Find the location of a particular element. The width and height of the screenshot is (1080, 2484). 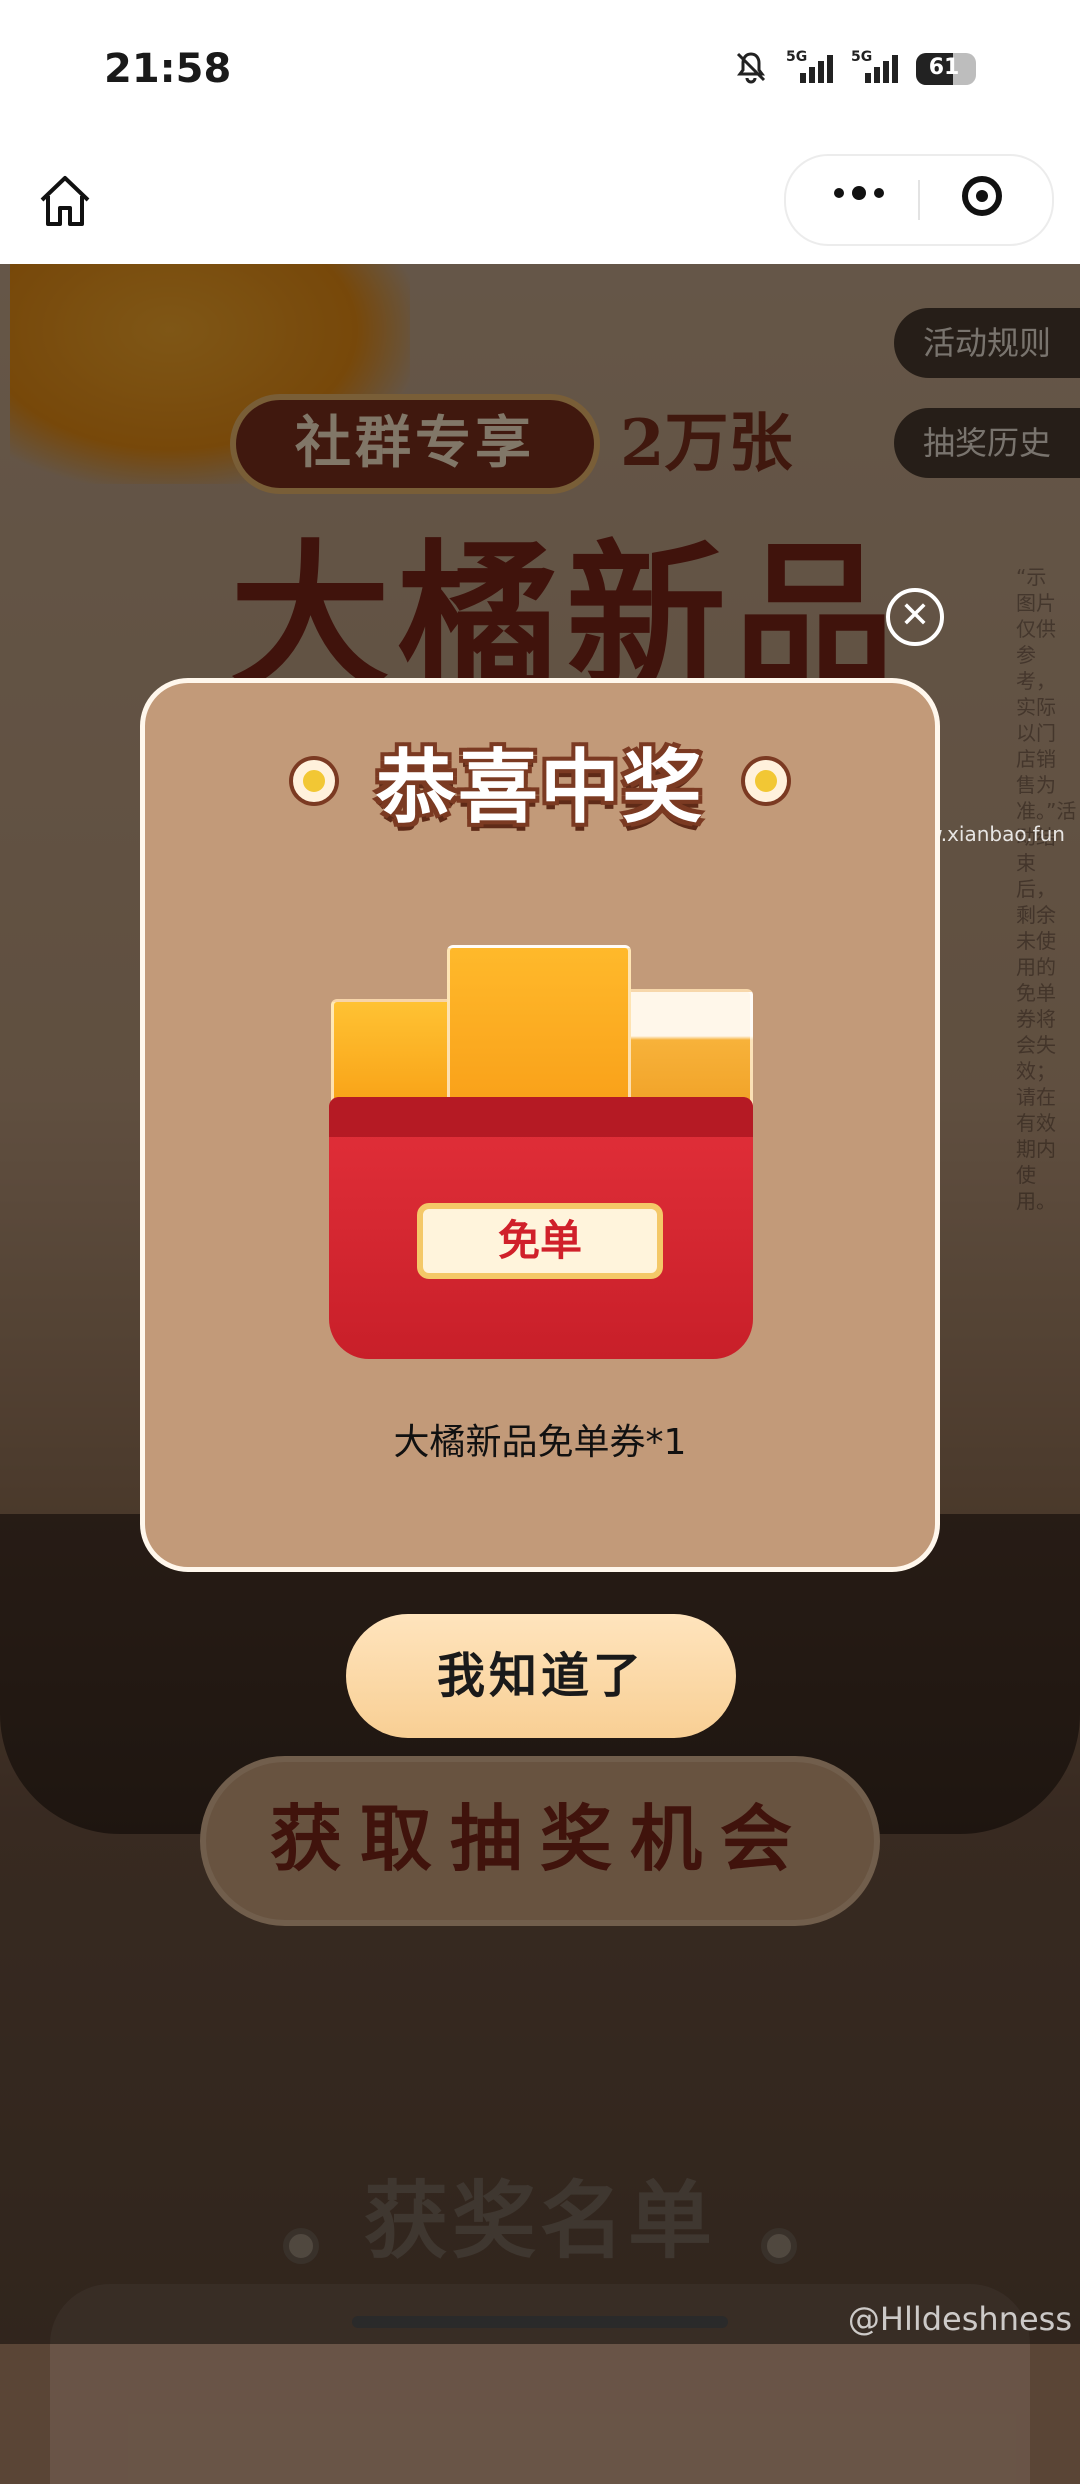

modal-heading: 恭喜中奖 is located at coordinates (540, 781).